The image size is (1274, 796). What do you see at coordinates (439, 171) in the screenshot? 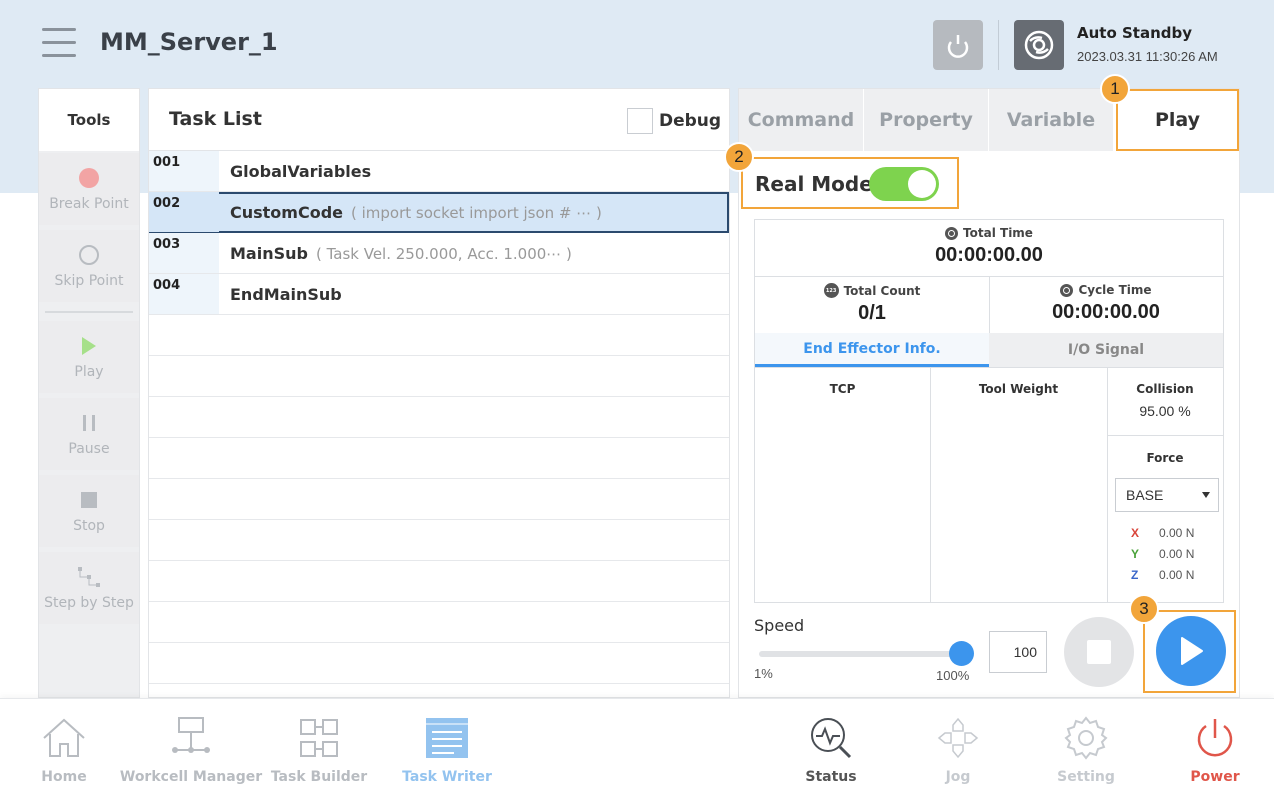
I see `task-row: 001 GlobalVariables` at bounding box center [439, 171].